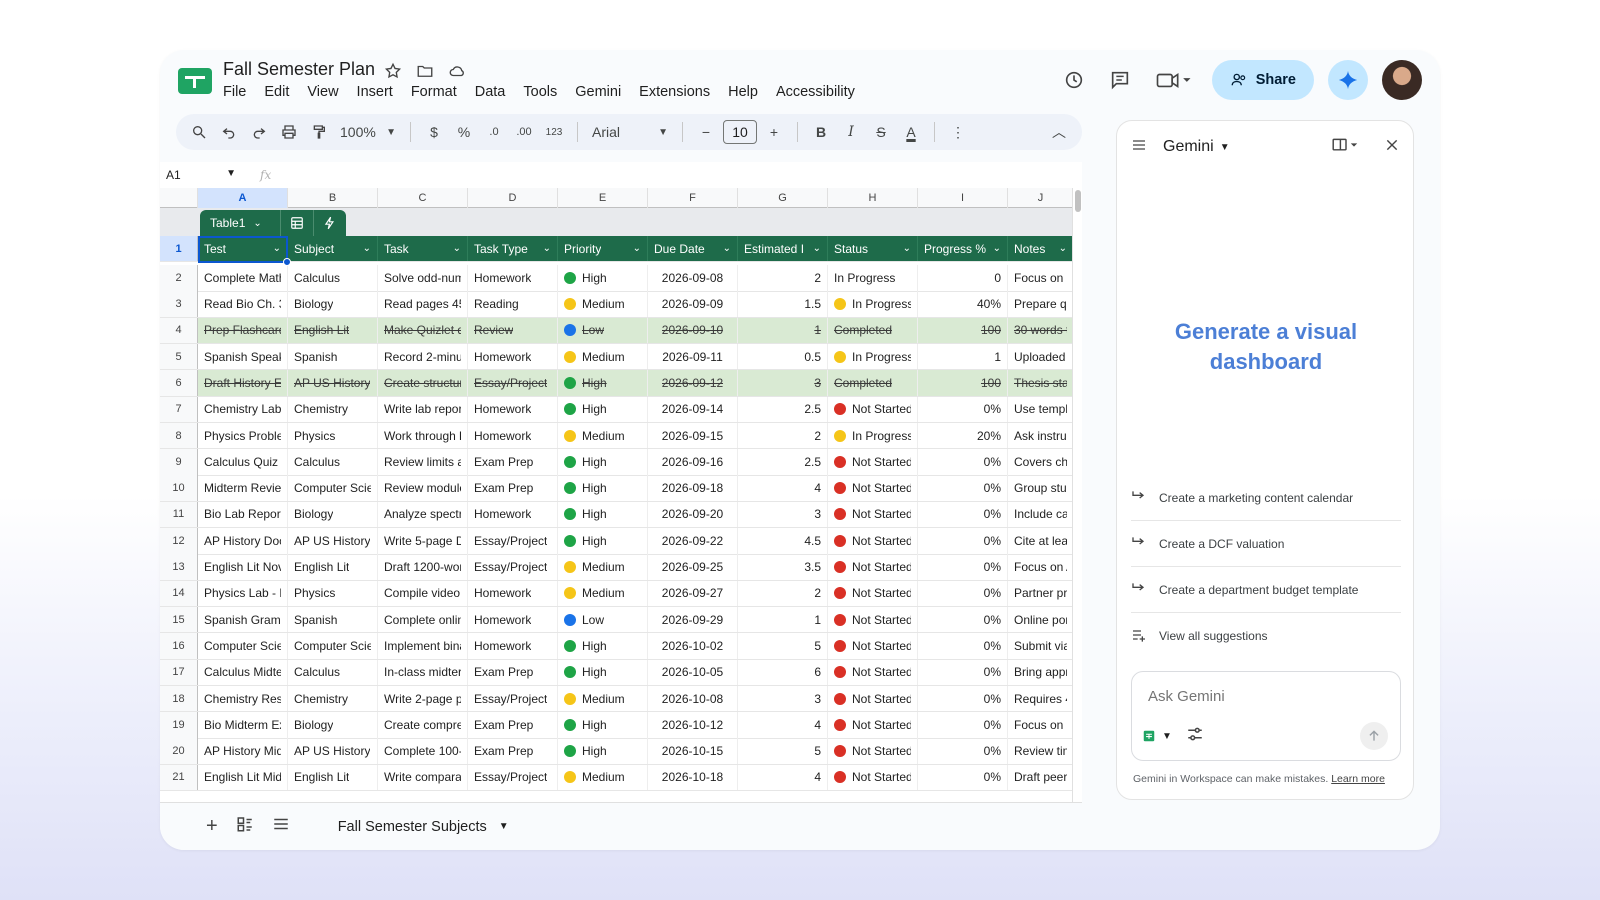  I want to click on star-icon, so click(393, 71).